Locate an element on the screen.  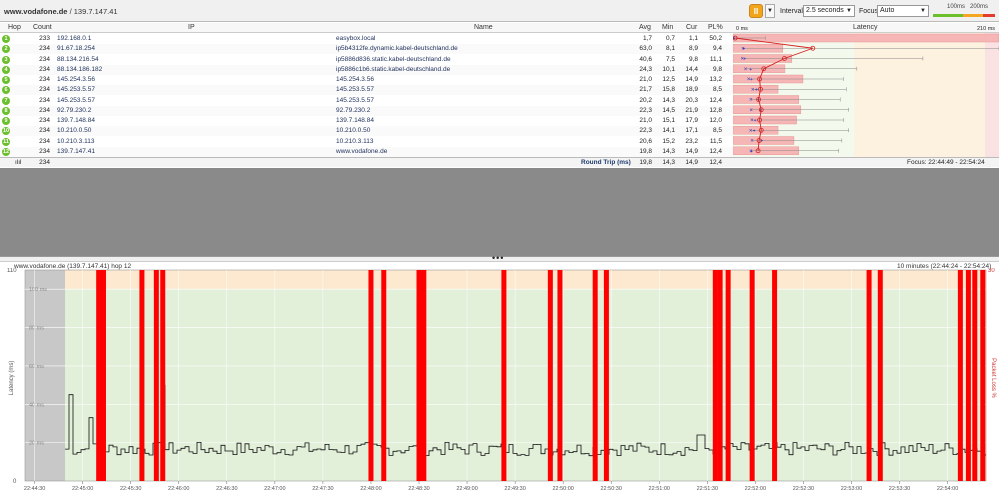
hop-avg: 22,3 is located at coordinates (645, 131).